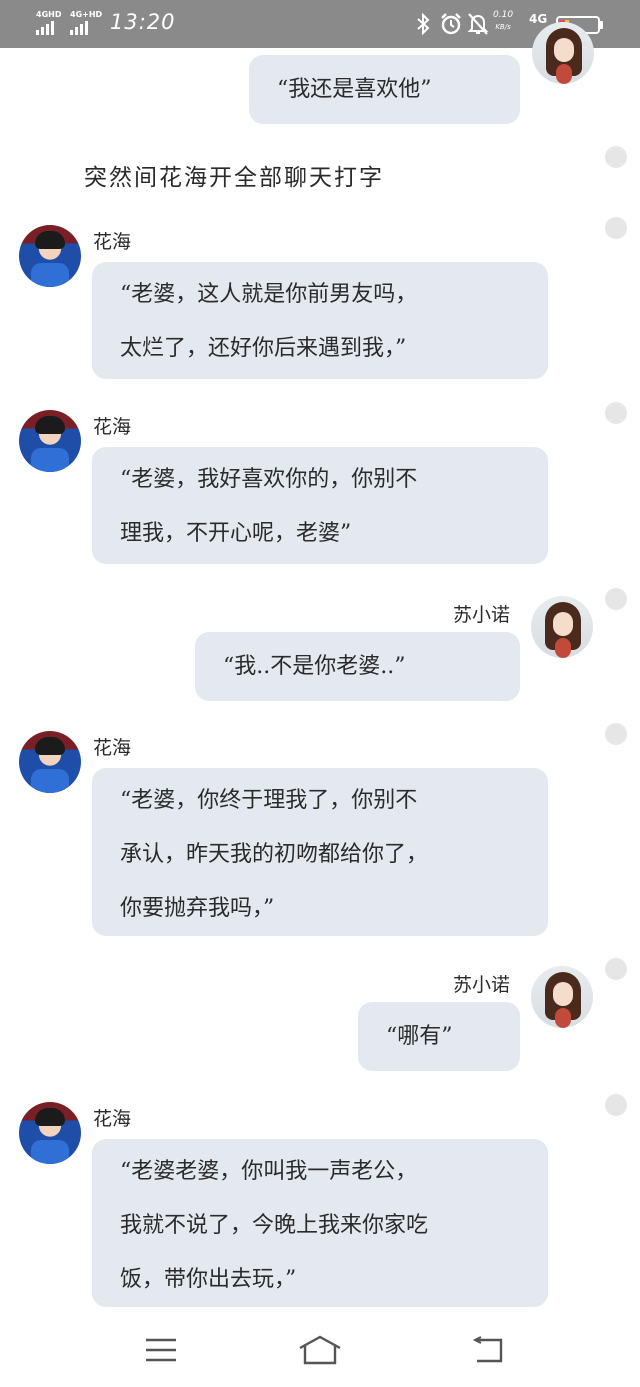  I want to click on battery-tip, so click(601, 25).